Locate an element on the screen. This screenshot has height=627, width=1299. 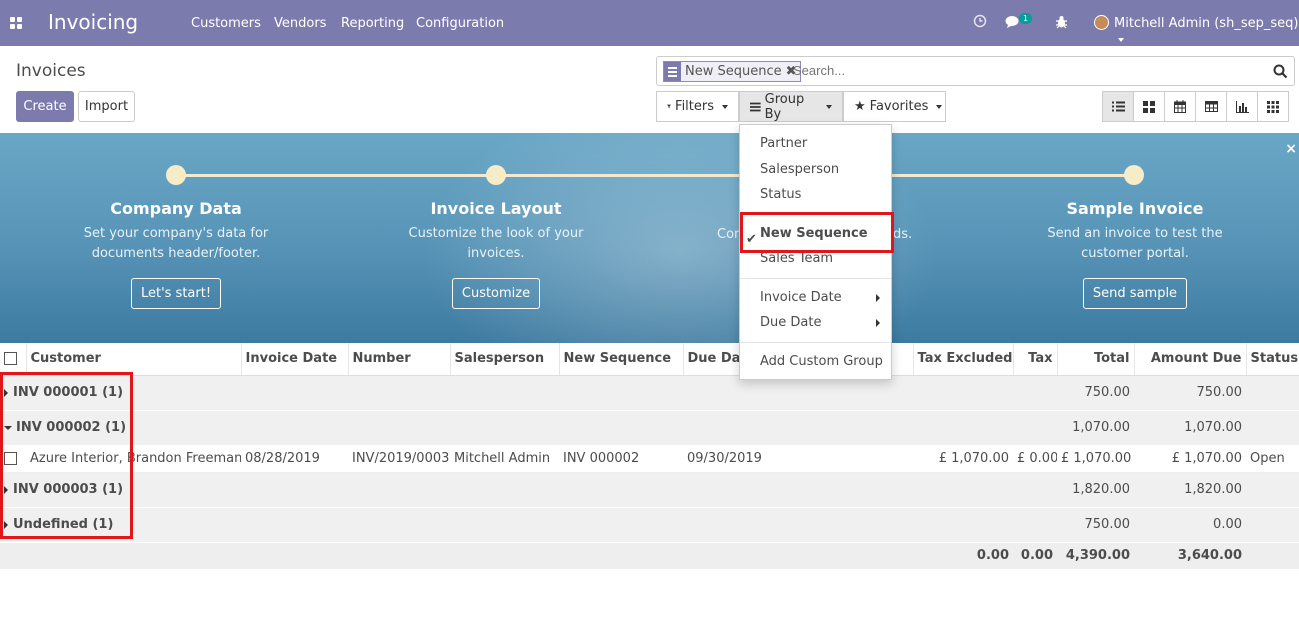
groupby-sales-team: Sales Team is located at coordinates (796, 258).